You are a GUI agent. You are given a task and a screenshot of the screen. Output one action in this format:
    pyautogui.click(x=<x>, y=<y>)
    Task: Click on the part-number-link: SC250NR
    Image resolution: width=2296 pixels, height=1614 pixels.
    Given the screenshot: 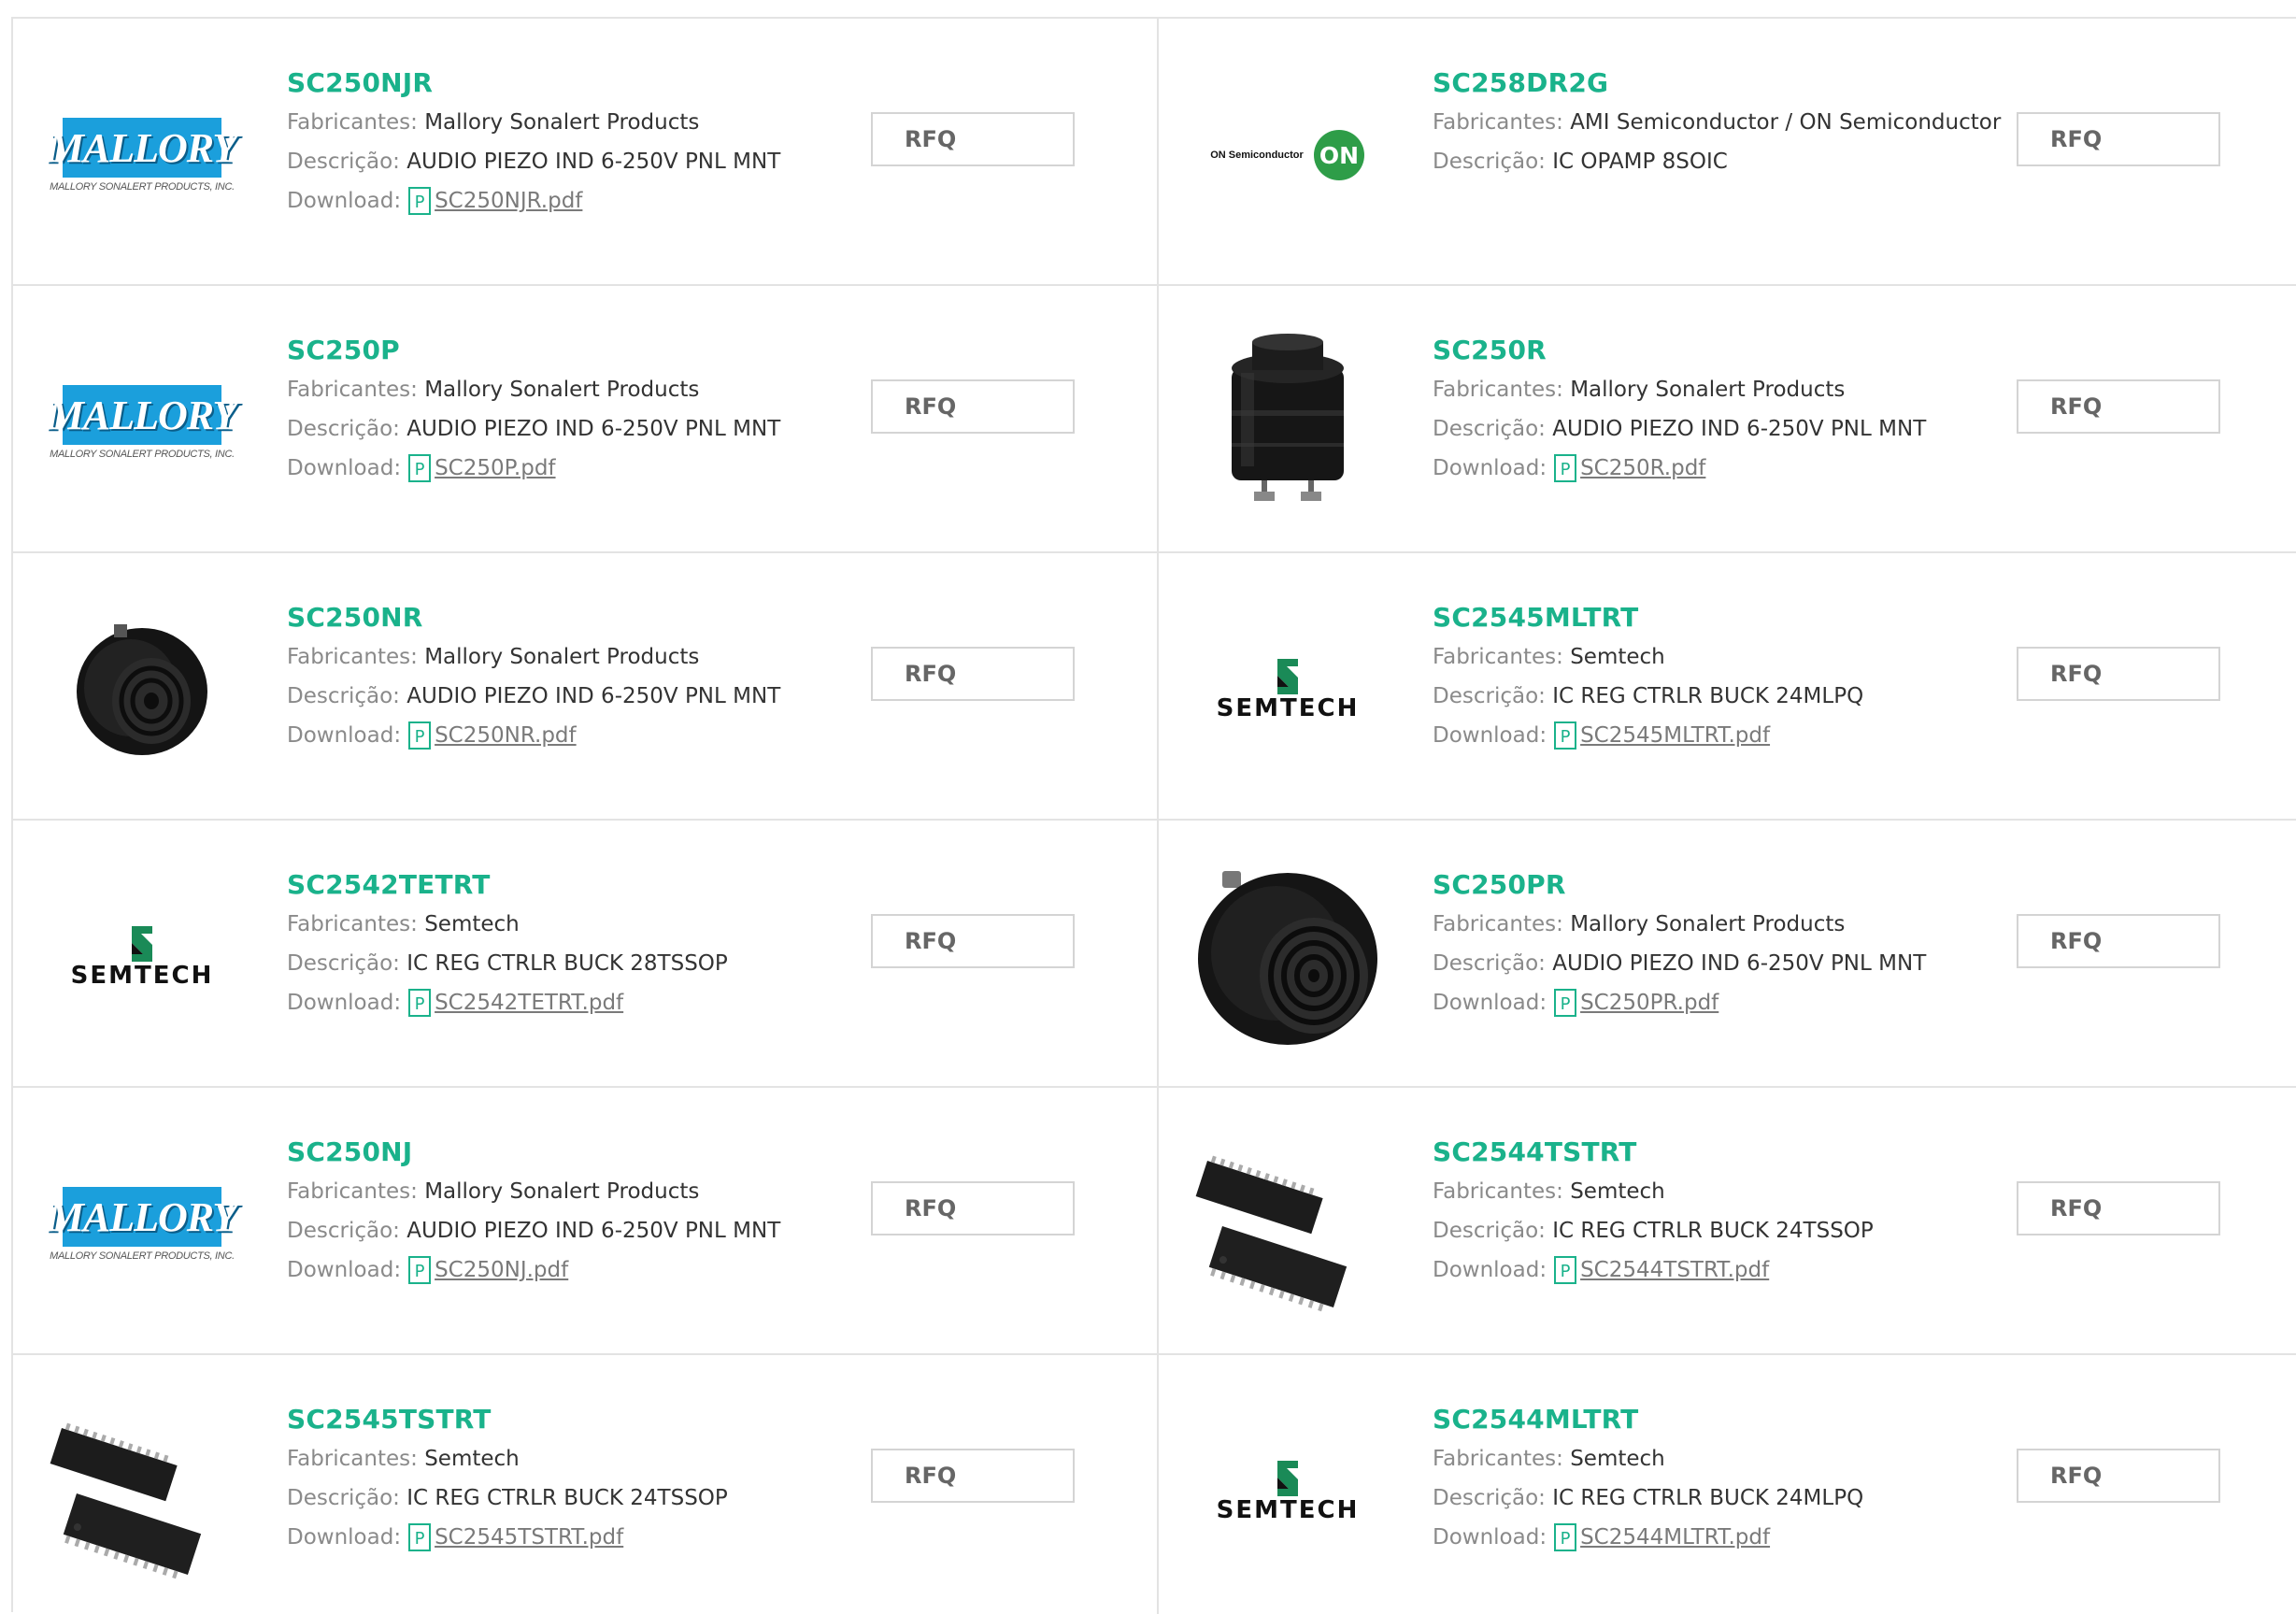 What is the action you would take?
    pyautogui.click(x=576, y=619)
    